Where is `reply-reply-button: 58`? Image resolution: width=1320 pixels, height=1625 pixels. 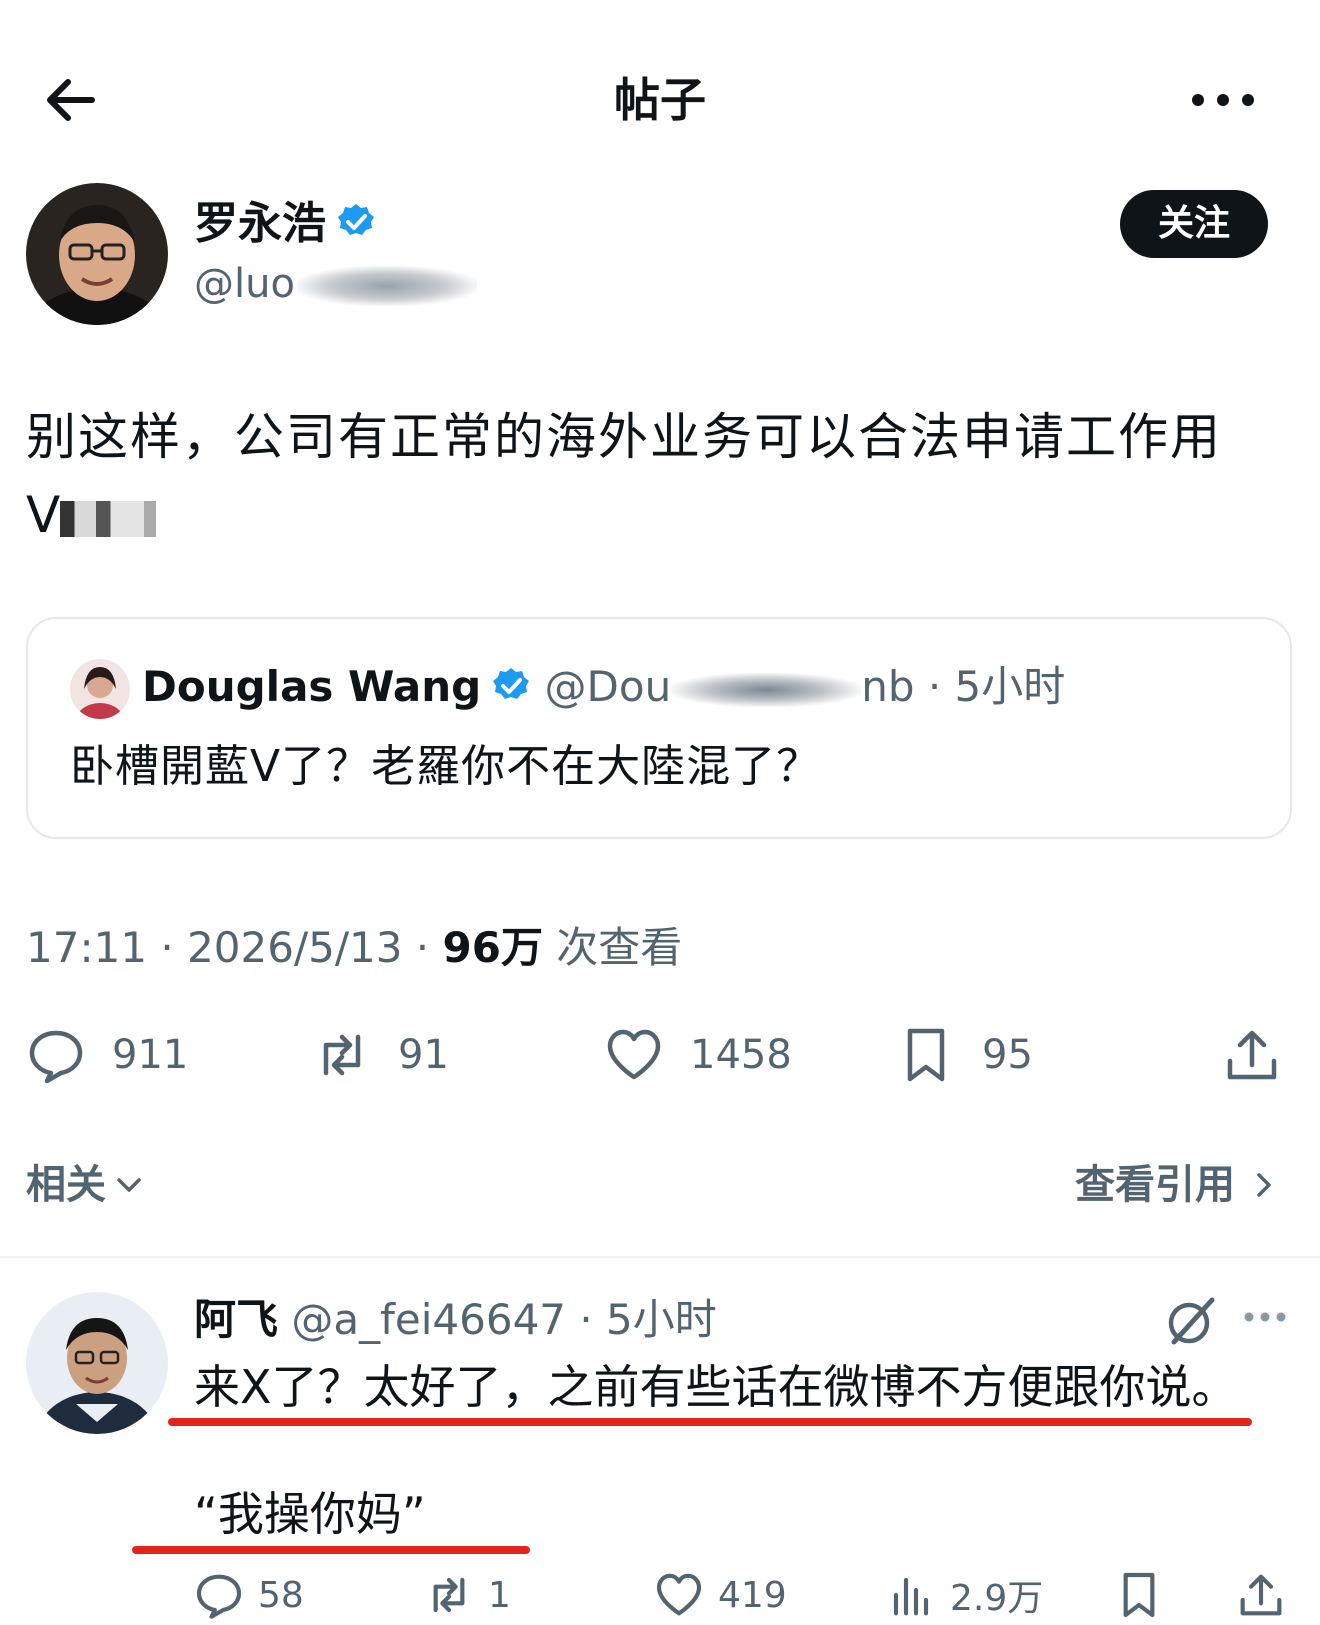
reply-reply-button: 58 is located at coordinates (249, 1595).